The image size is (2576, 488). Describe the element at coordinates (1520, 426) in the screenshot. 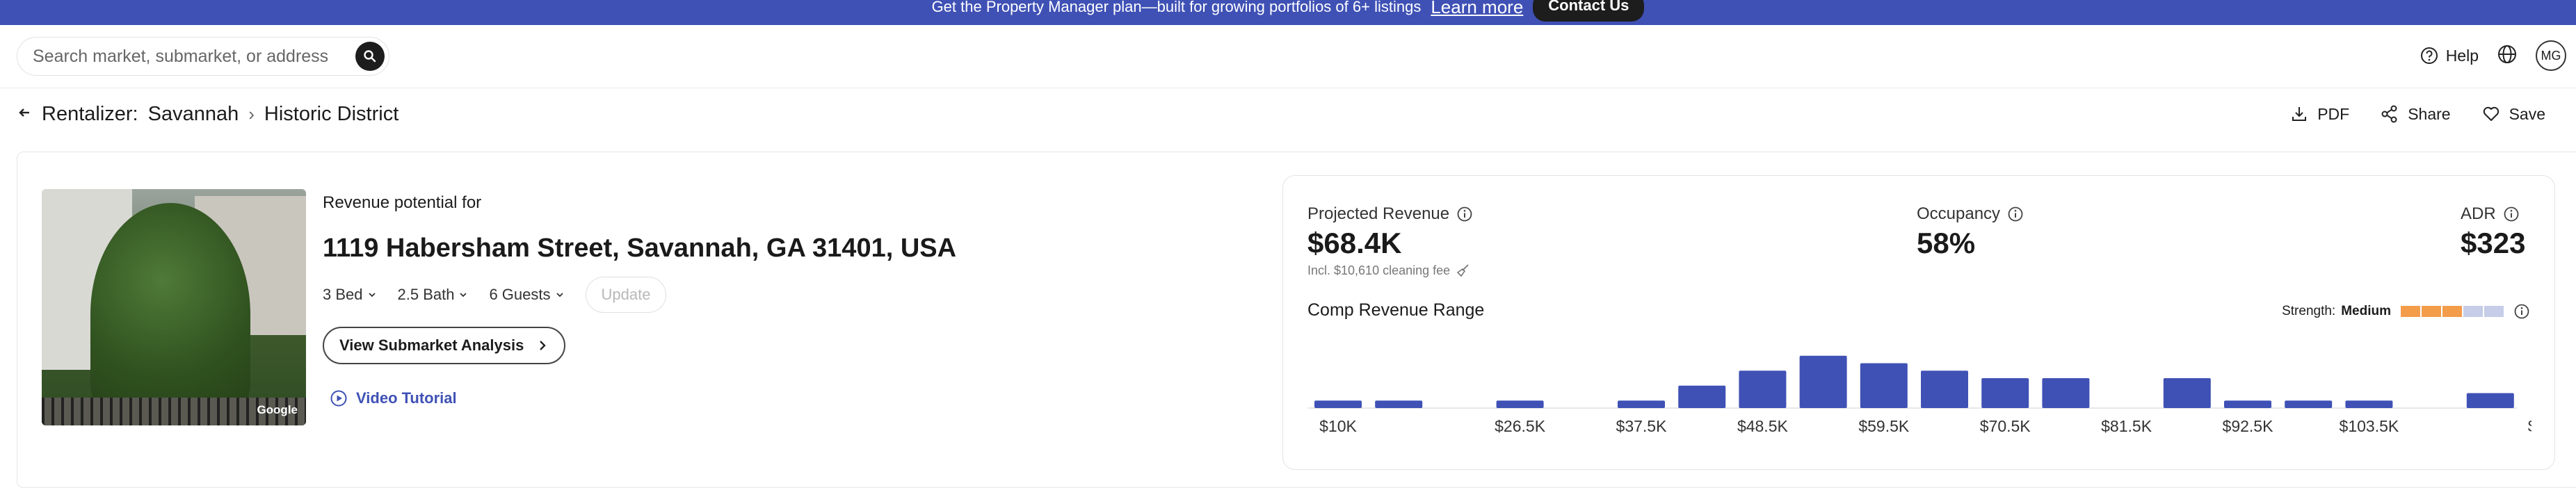

I see `chart-tick-label: $26.5K` at that location.